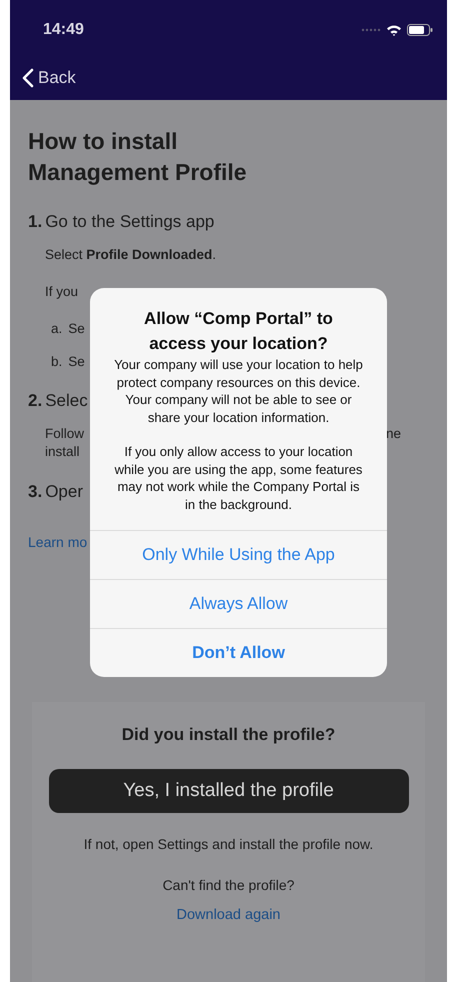 The height and width of the screenshot is (982, 457). I want to click on instruction-text: ne, so click(393, 434).